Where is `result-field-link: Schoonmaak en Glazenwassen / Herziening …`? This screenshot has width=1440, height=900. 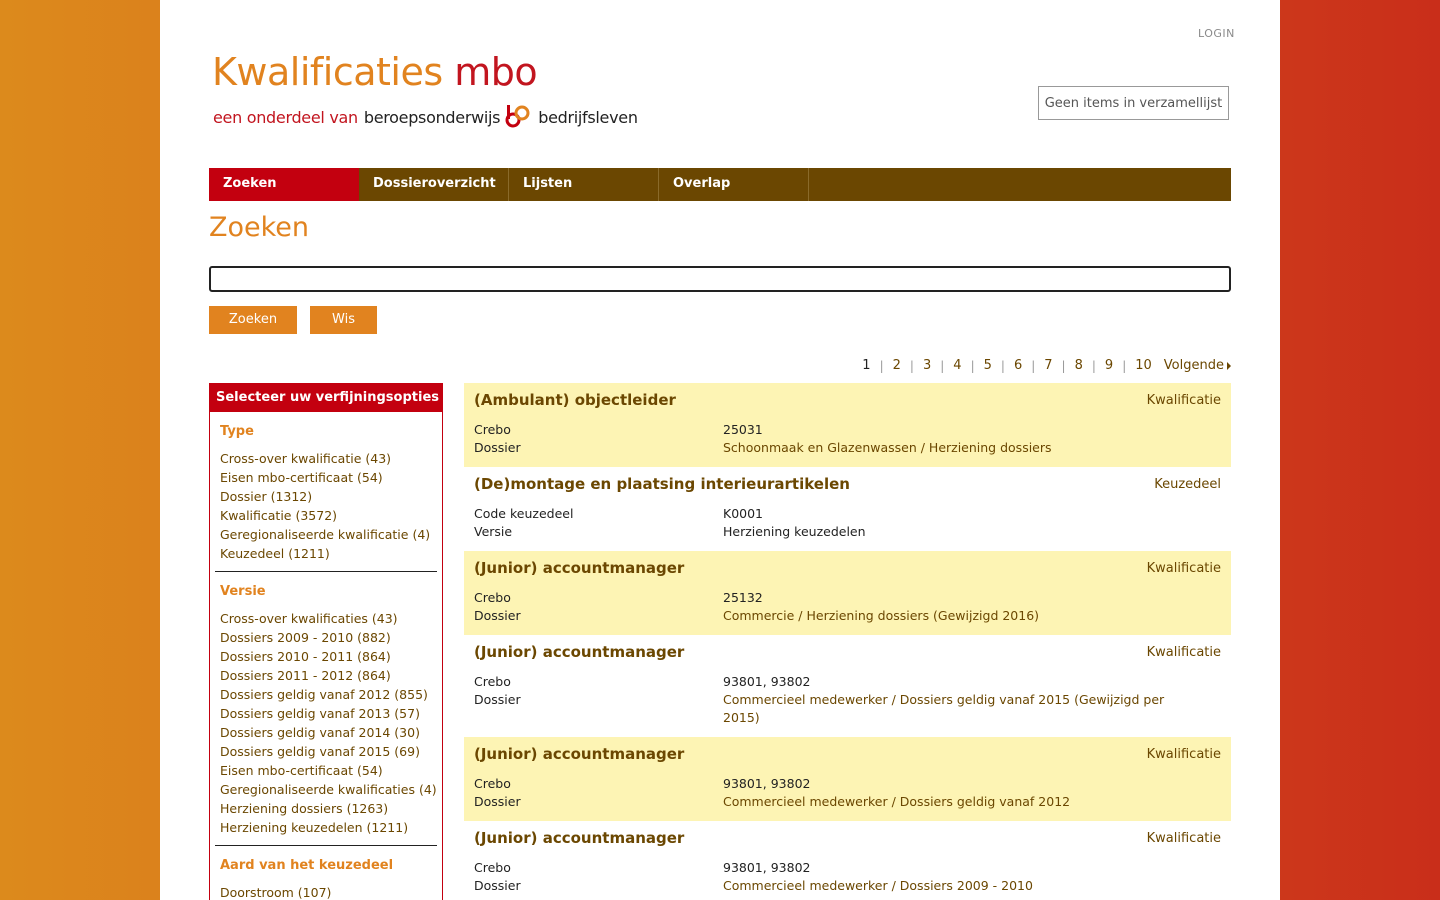
result-field-link: Schoonmaak en Glazenwassen / Herziening … is located at coordinates (953, 448).